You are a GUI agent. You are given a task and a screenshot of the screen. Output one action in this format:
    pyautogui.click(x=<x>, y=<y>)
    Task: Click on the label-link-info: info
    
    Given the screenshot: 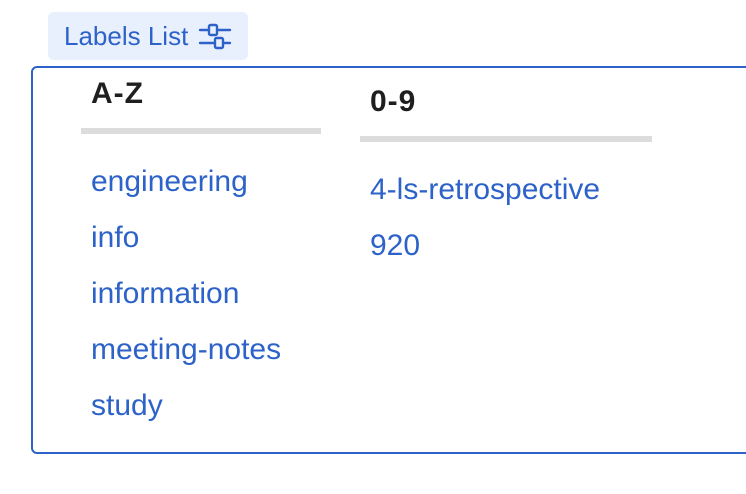 What is the action you would take?
    pyautogui.click(x=206, y=238)
    